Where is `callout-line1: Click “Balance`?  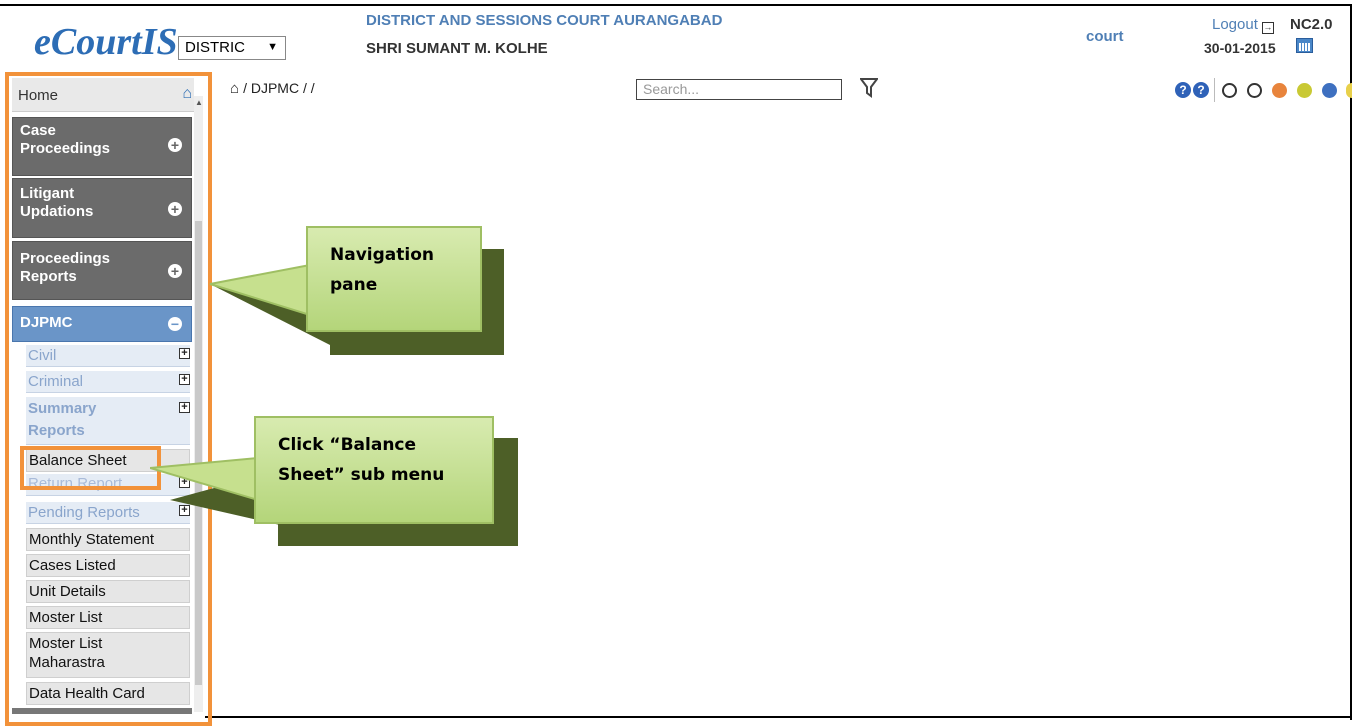
callout-line1: Click “Balance is located at coordinates (347, 445).